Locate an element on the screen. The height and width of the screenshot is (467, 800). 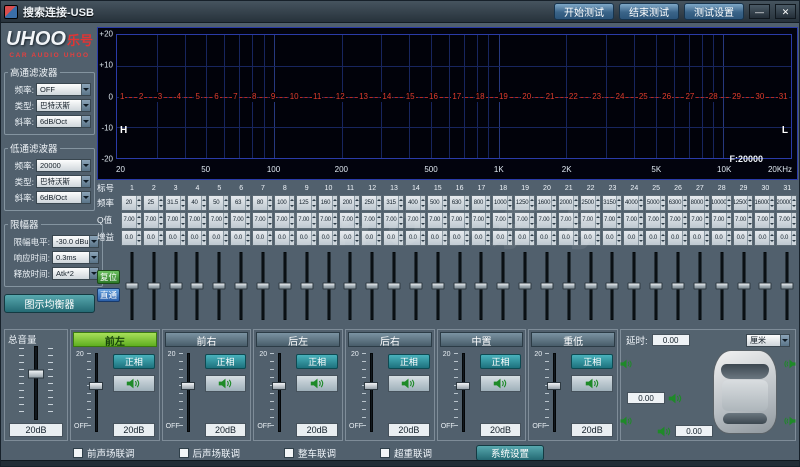
band-frequency-input-19: 1250 is located at coordinates (525, 203).